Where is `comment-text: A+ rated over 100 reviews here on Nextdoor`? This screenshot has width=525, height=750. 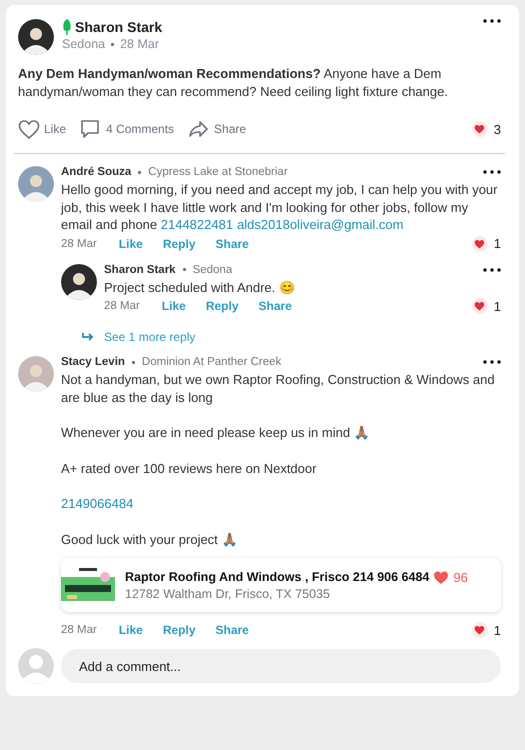 comment-text: A+ rated over 100 reviews here on Nextdoor is located at coordinates (189, 468).